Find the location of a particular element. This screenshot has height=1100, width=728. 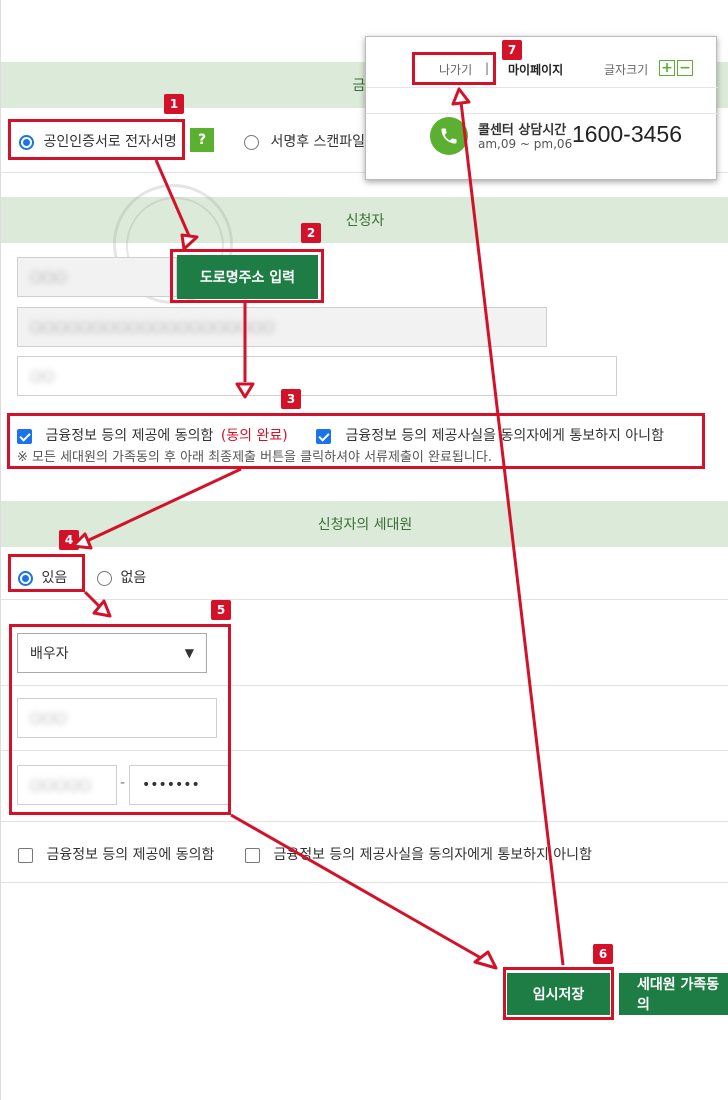

mypage-link: 마이페이지 is located at coordinates (535, 69).